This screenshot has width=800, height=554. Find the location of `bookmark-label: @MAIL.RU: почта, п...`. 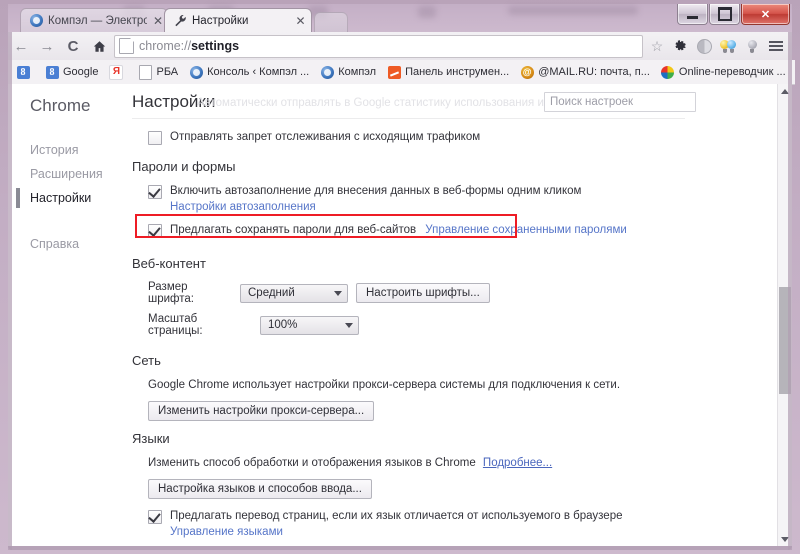

bookmark-label: @MAIL.RU: почта, п... is located at coordinates (594, 72).